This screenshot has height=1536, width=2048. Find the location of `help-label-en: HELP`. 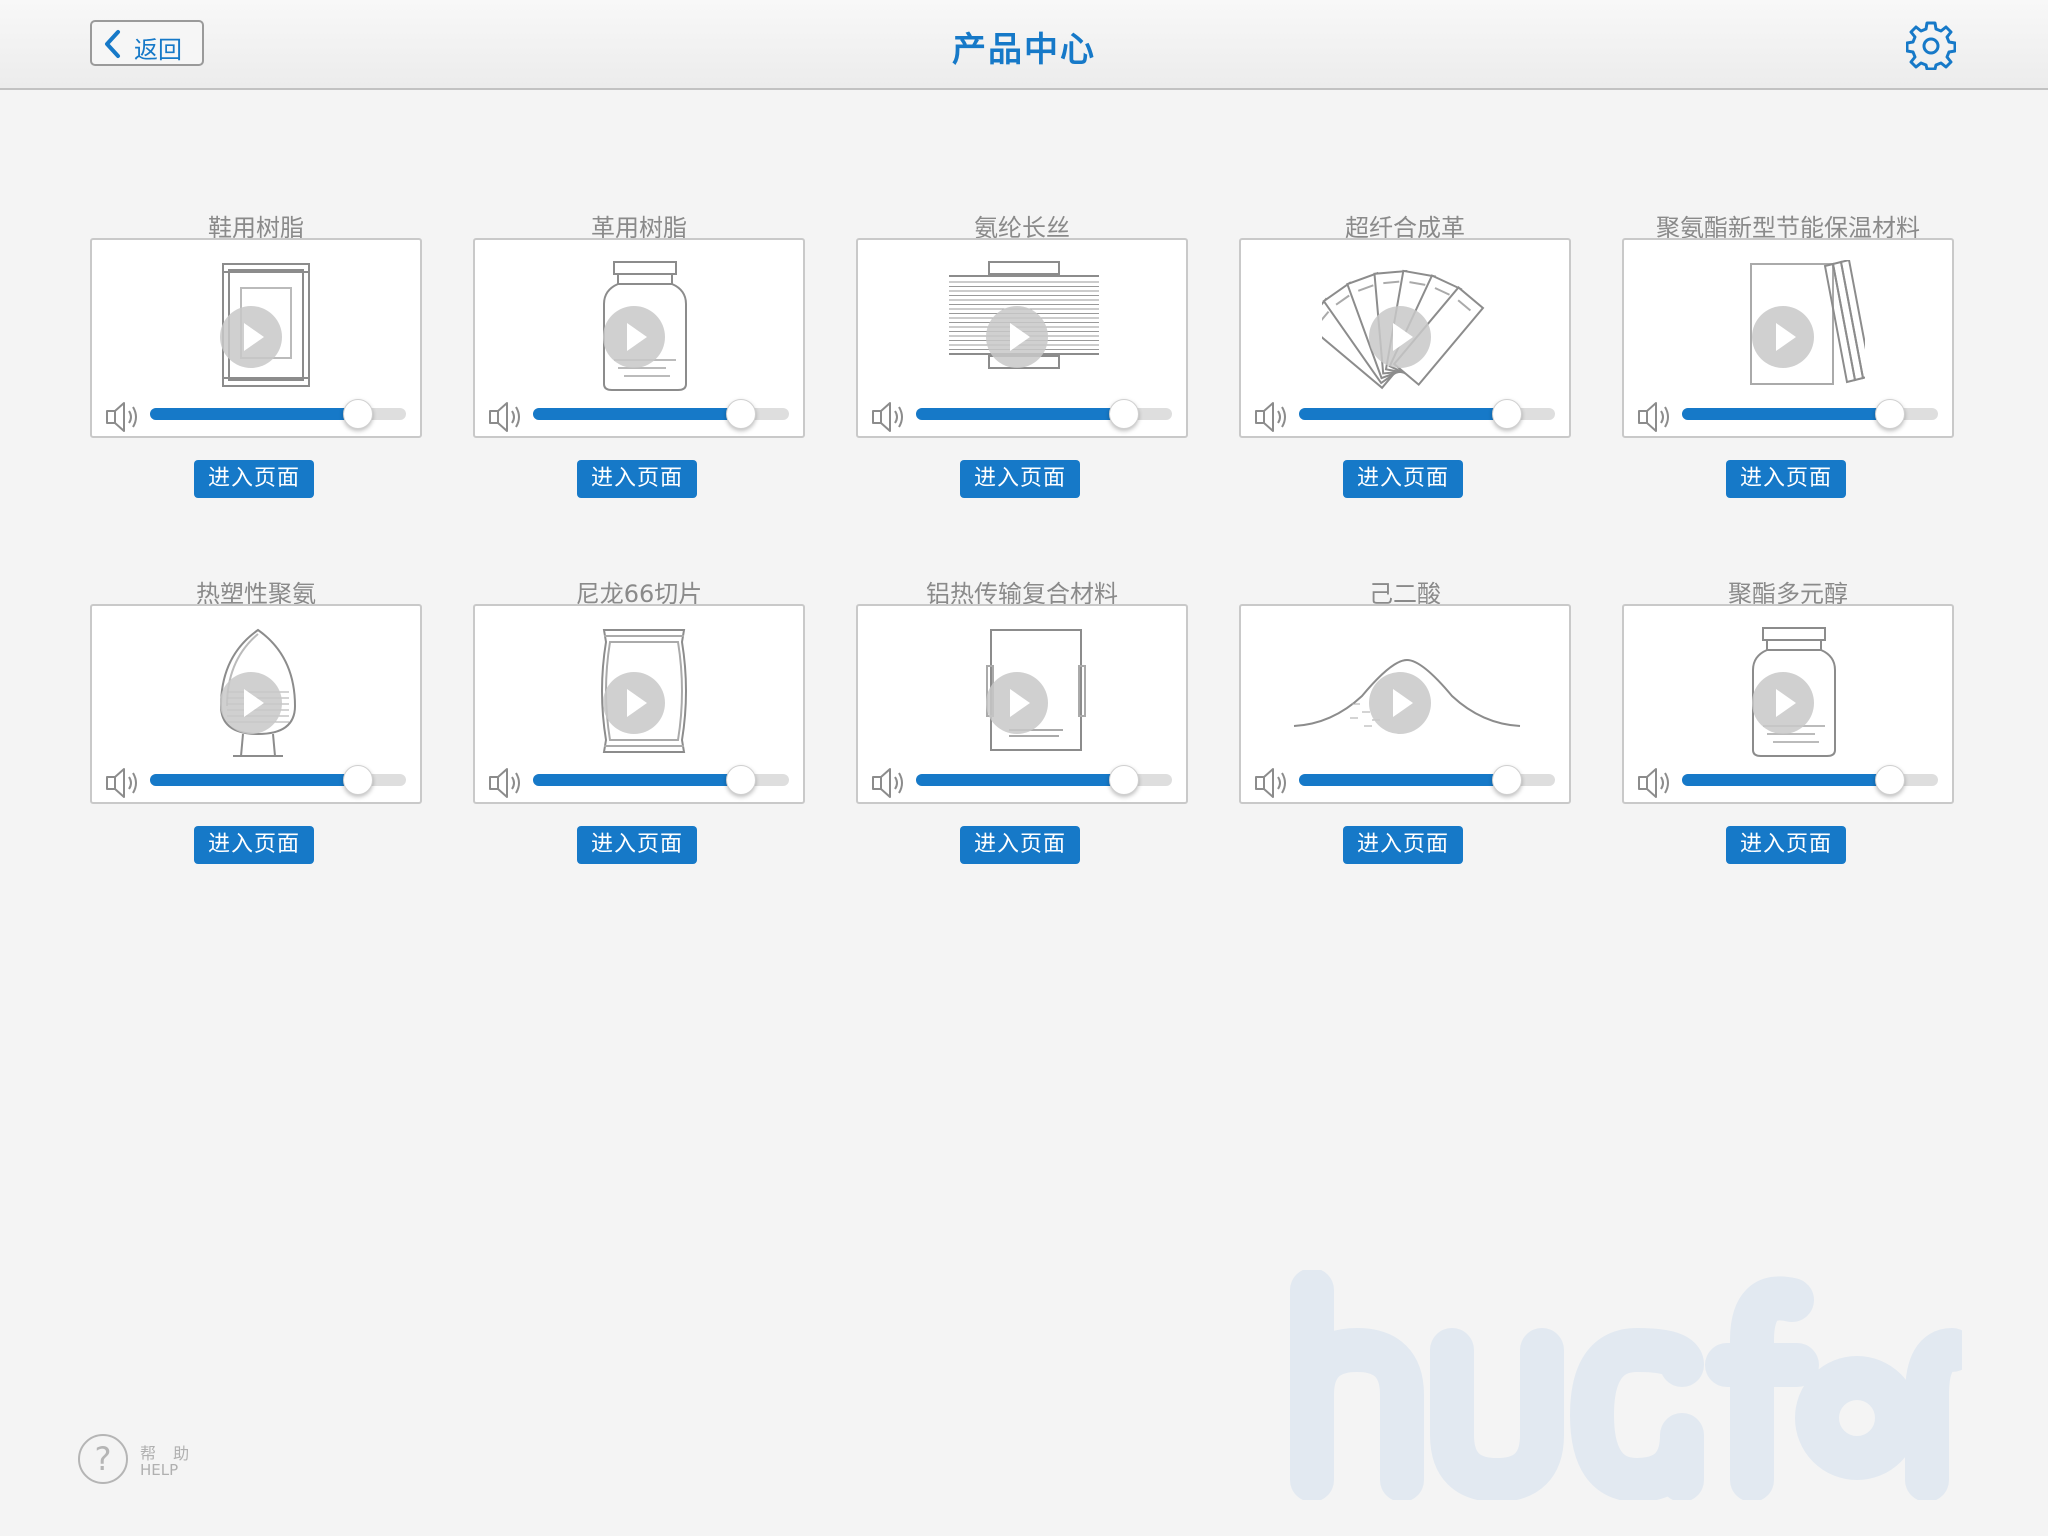

help-label-en: HELP is located at coordinates (159, 1470).